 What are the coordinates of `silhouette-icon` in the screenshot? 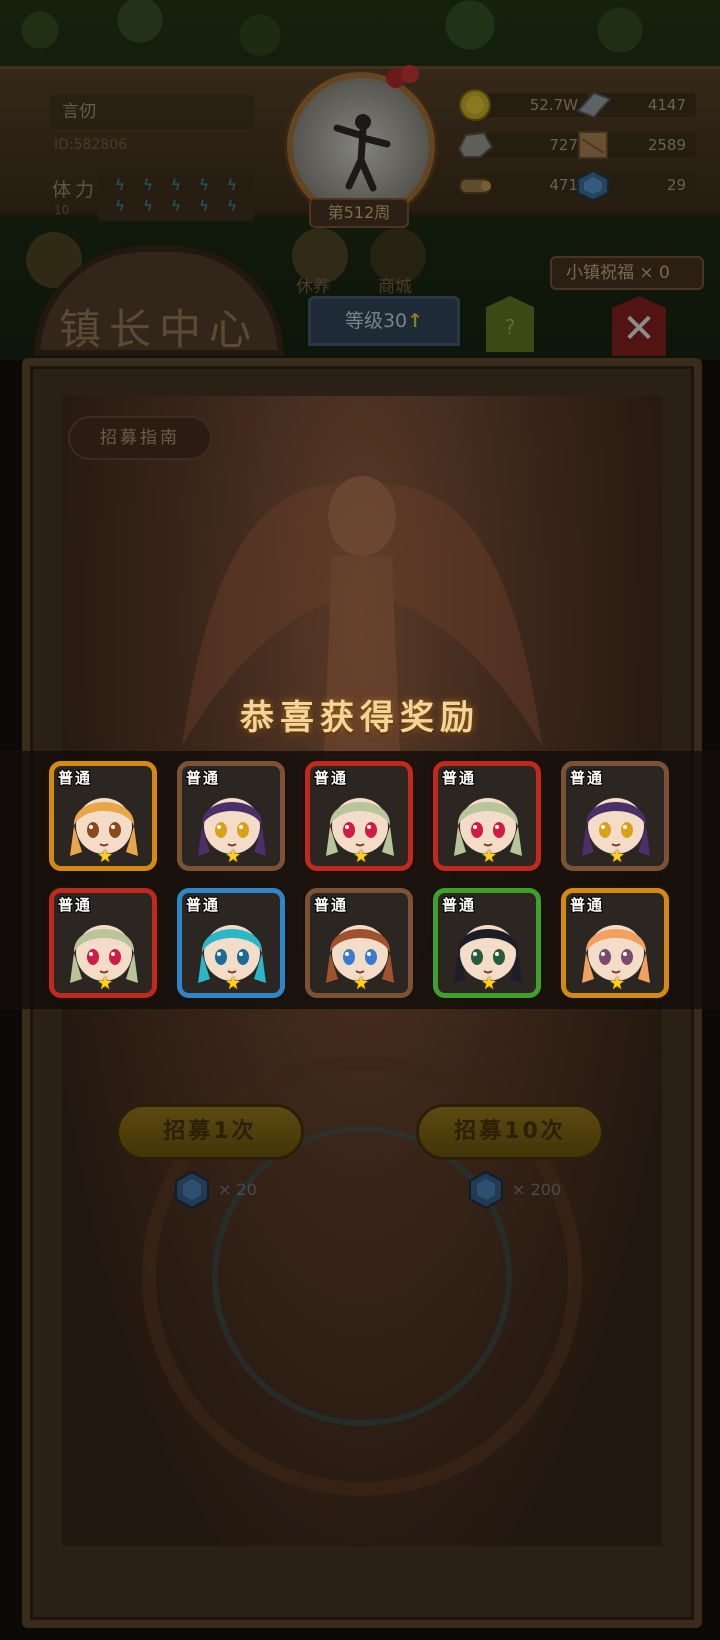 It's located at (362, 153).